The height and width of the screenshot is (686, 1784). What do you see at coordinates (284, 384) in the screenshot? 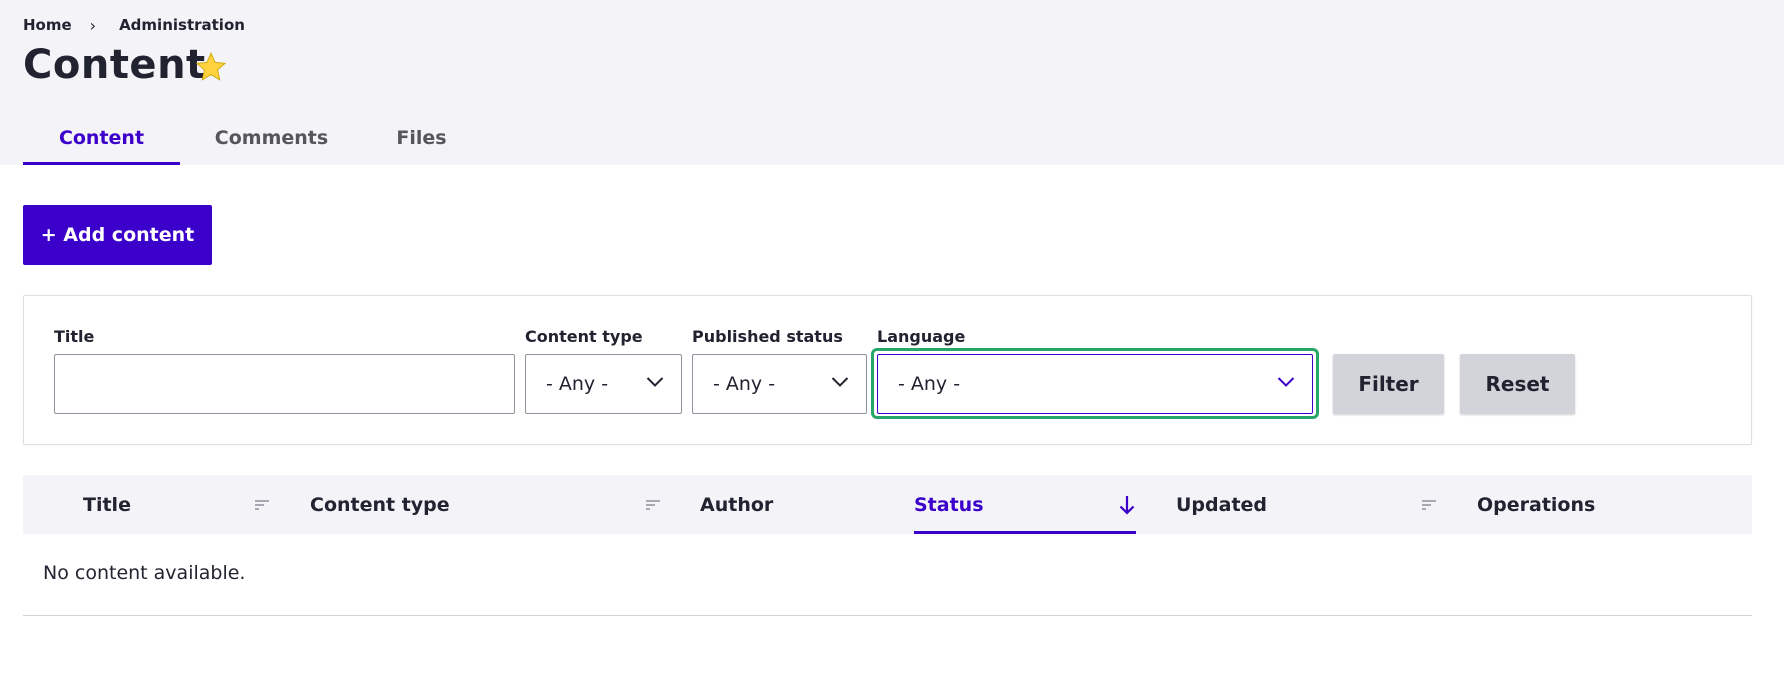
I see `title-filter-input` at bounding box center [284, 384].